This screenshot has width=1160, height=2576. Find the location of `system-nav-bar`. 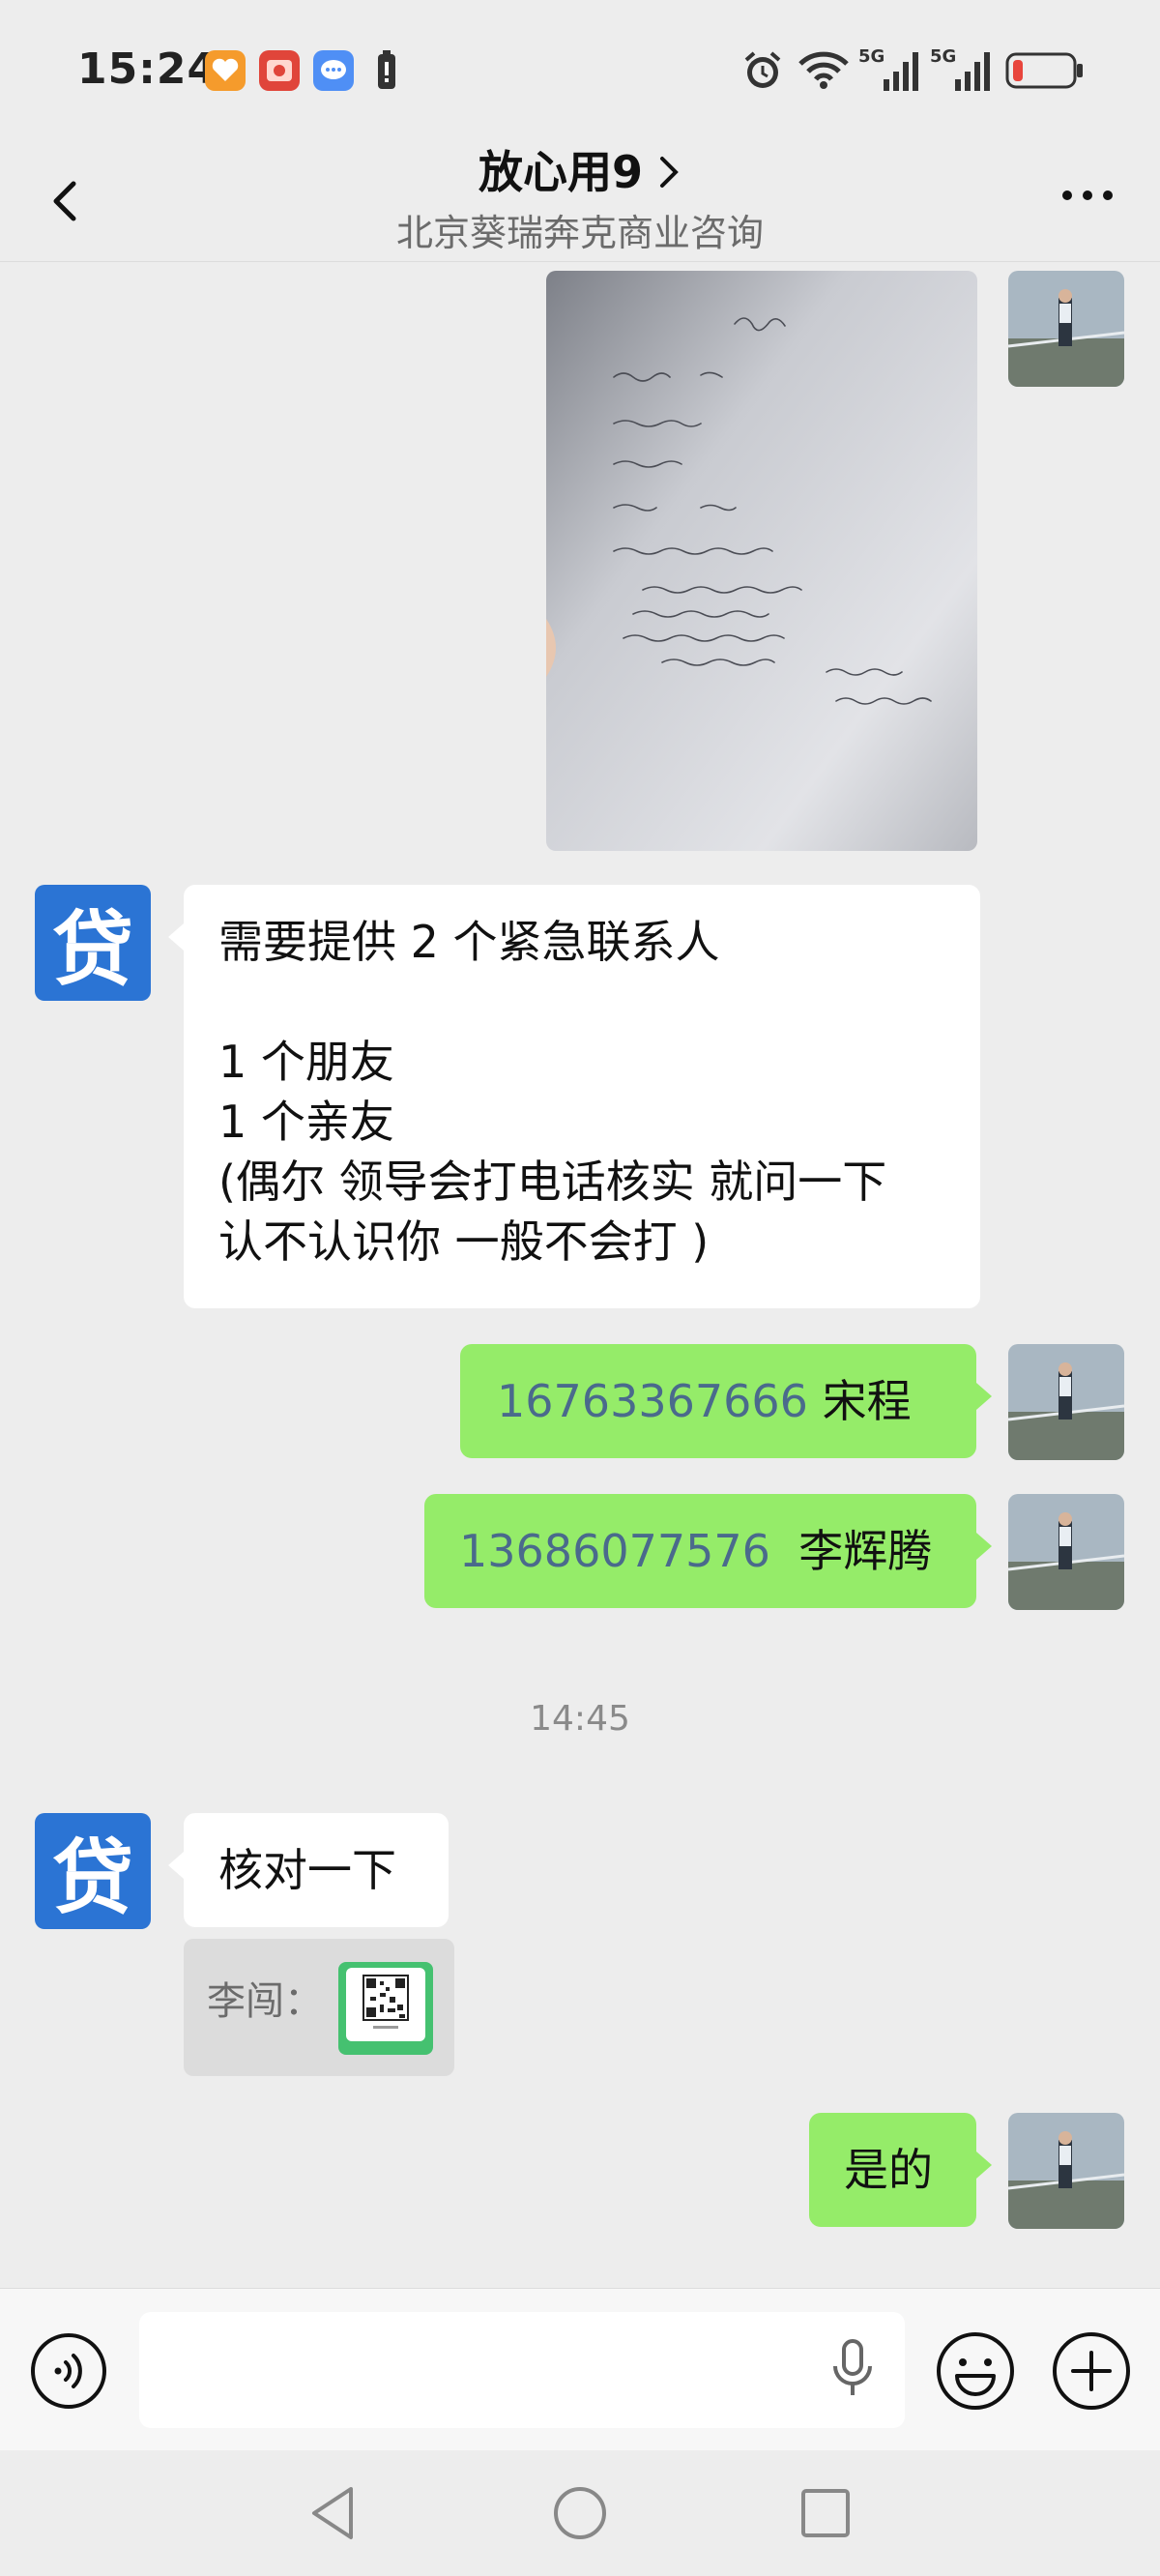

system-nav-bar is located at coordinates (580, 2513).